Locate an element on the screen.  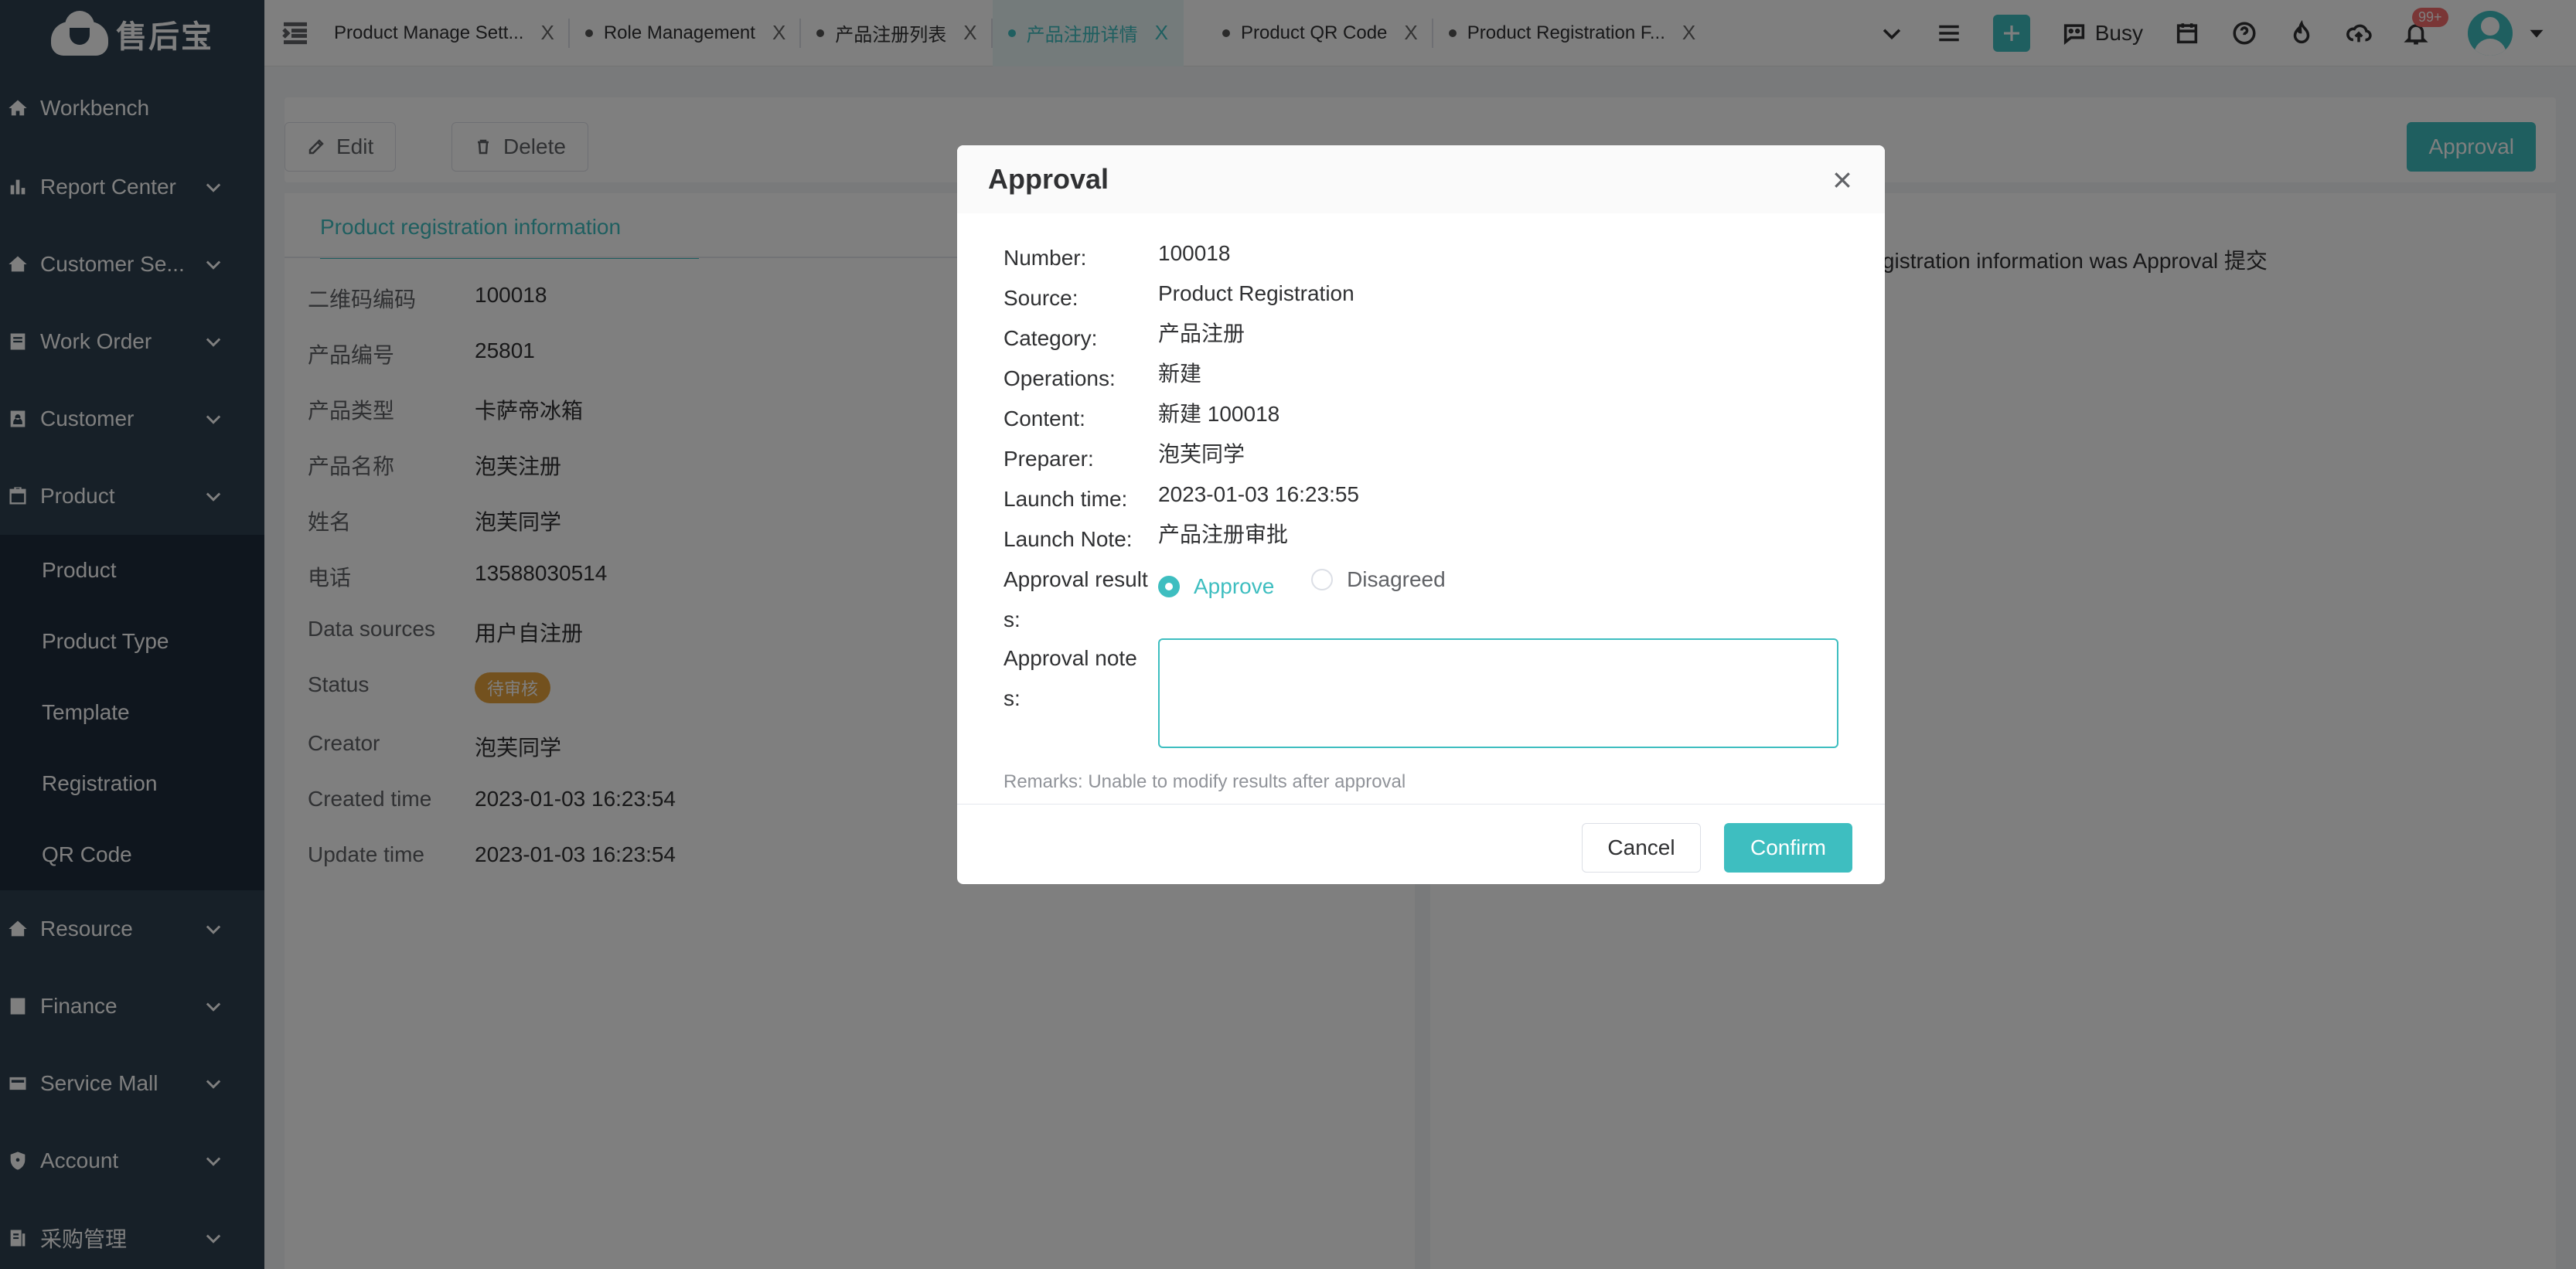
close-icon is located at coordinates (1843, 180).